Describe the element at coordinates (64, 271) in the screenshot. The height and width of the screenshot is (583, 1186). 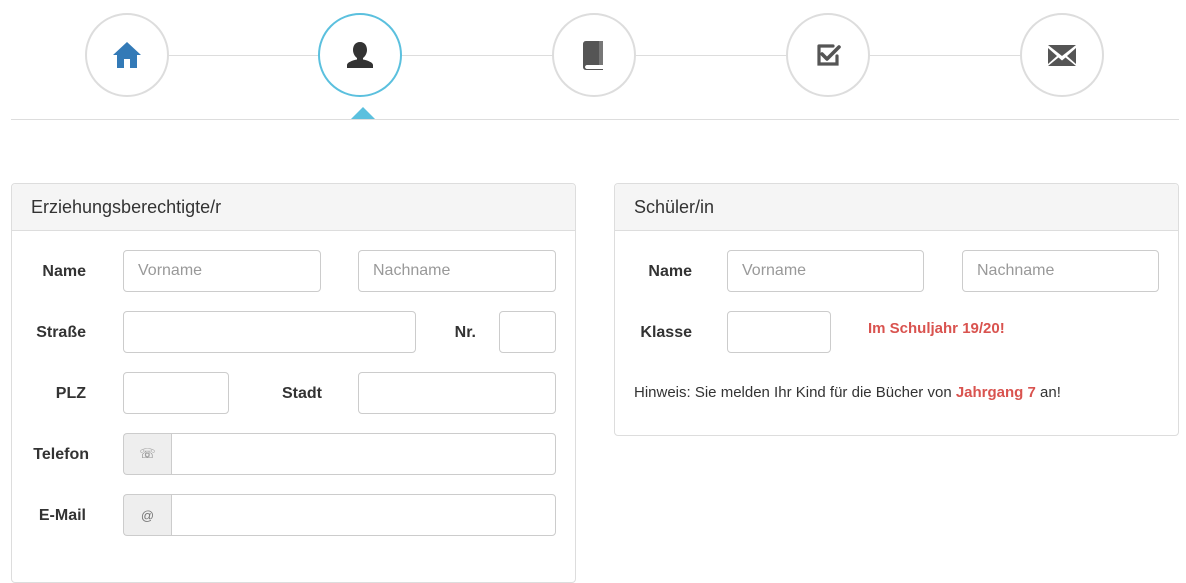
I see `guardian-name-label: Name` at that location.